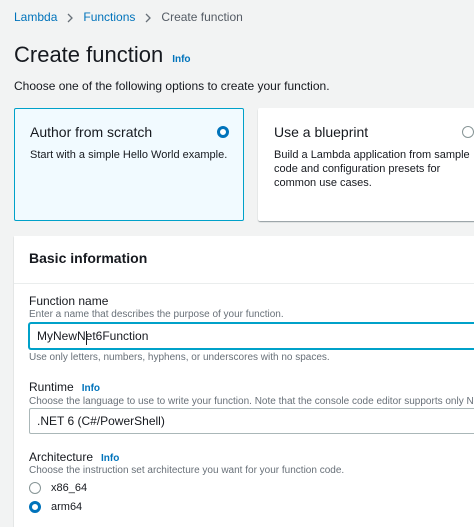 Image resolution: width=474 pixels, height=527 pixels. Describe the element at coordinates (110, 458) in the screenshot. I see `architecture-info-link: Info` at that location.